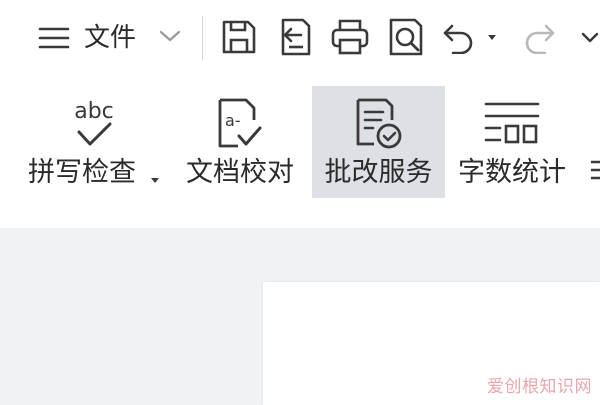  Describe the element at coordinates (242, 126) in the screenshot. I see `document-proofread-icon: a-` at that location.